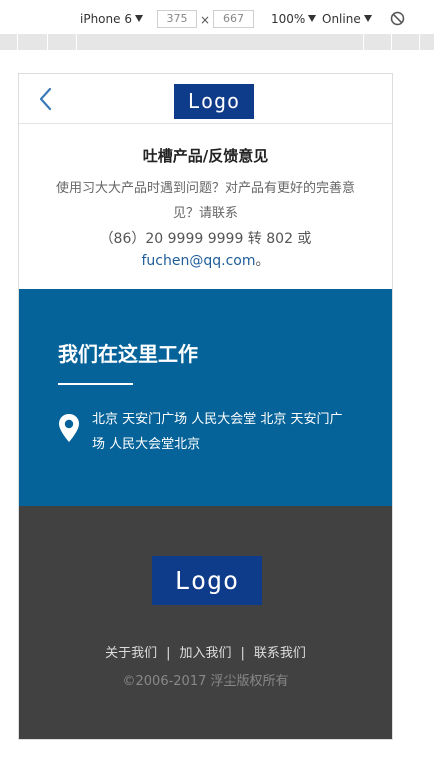 This screenshot has height=775, width=434. What do you see at coordinates (95, 384) in the screenshot?
I see `title-underline` at bounding box center [95, 384].